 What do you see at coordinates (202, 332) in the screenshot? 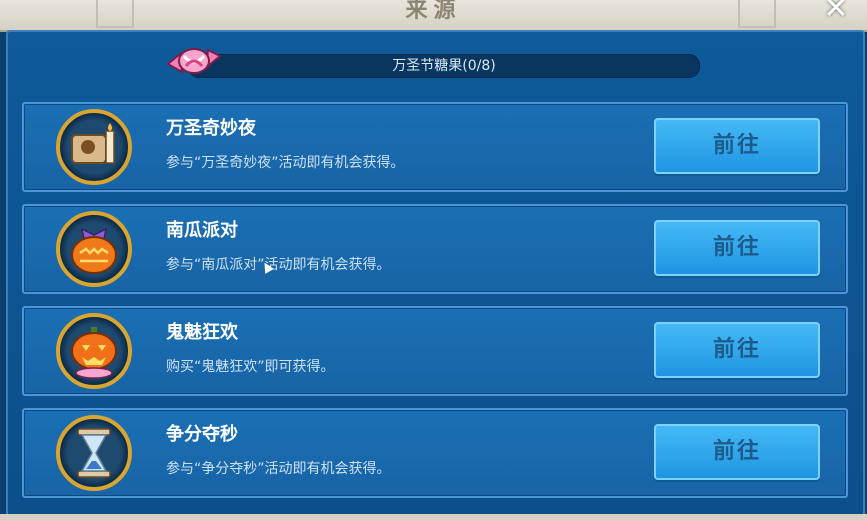
I see `source-name: 鬼魅狂欢` at bounding box center [202, 332].